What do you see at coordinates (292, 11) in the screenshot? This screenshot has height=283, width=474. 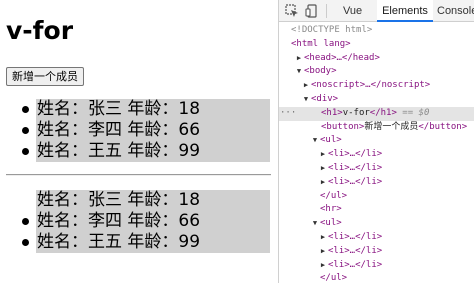 I see `inspect-element-icon` at bounding box center [292, 11].